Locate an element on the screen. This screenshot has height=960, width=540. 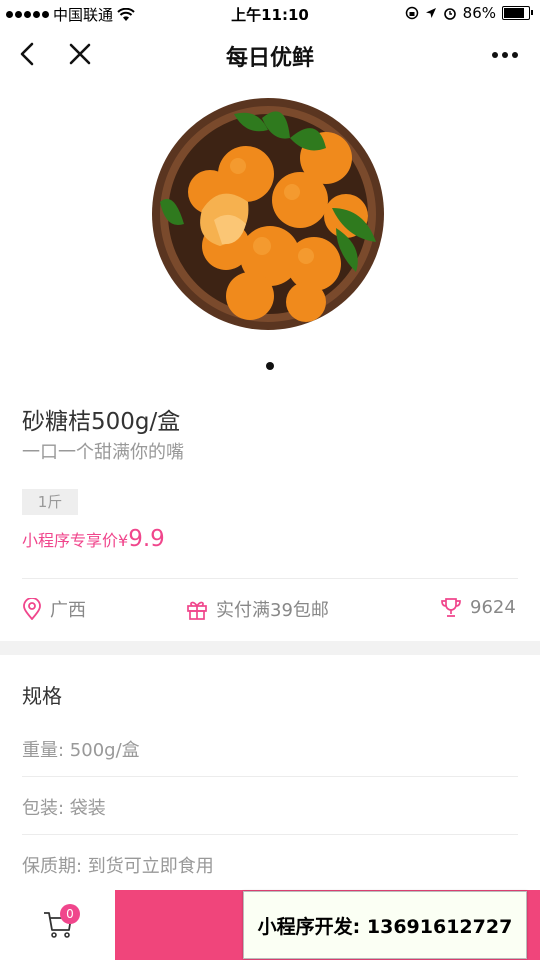
battery-percent: 86% is located at coordinates (479, 13).